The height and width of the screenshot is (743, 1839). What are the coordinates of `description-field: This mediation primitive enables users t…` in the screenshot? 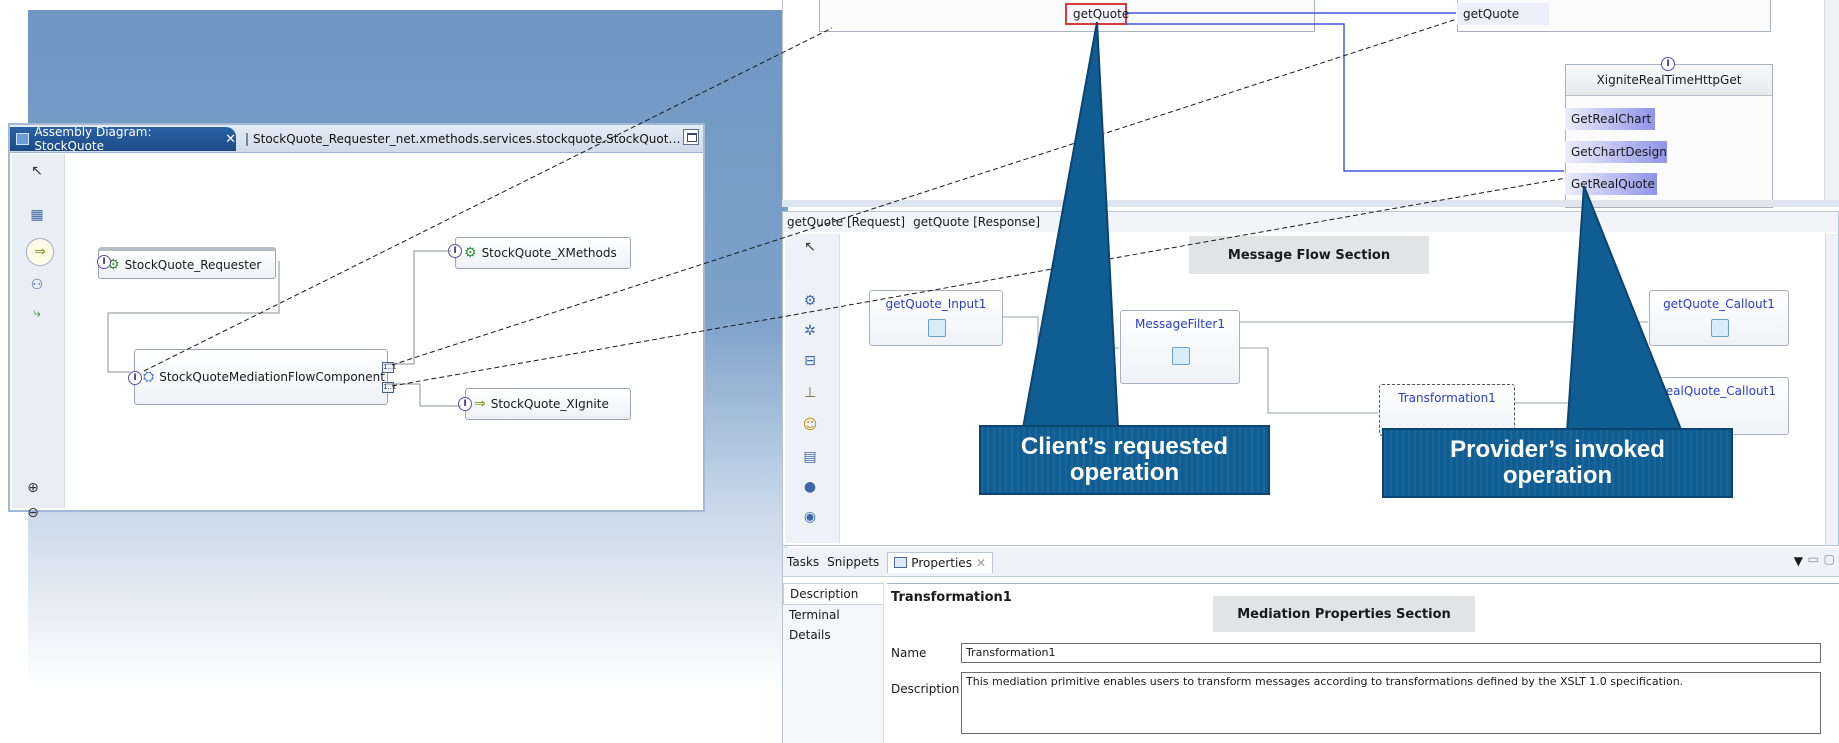 It's located at (1391, 703).